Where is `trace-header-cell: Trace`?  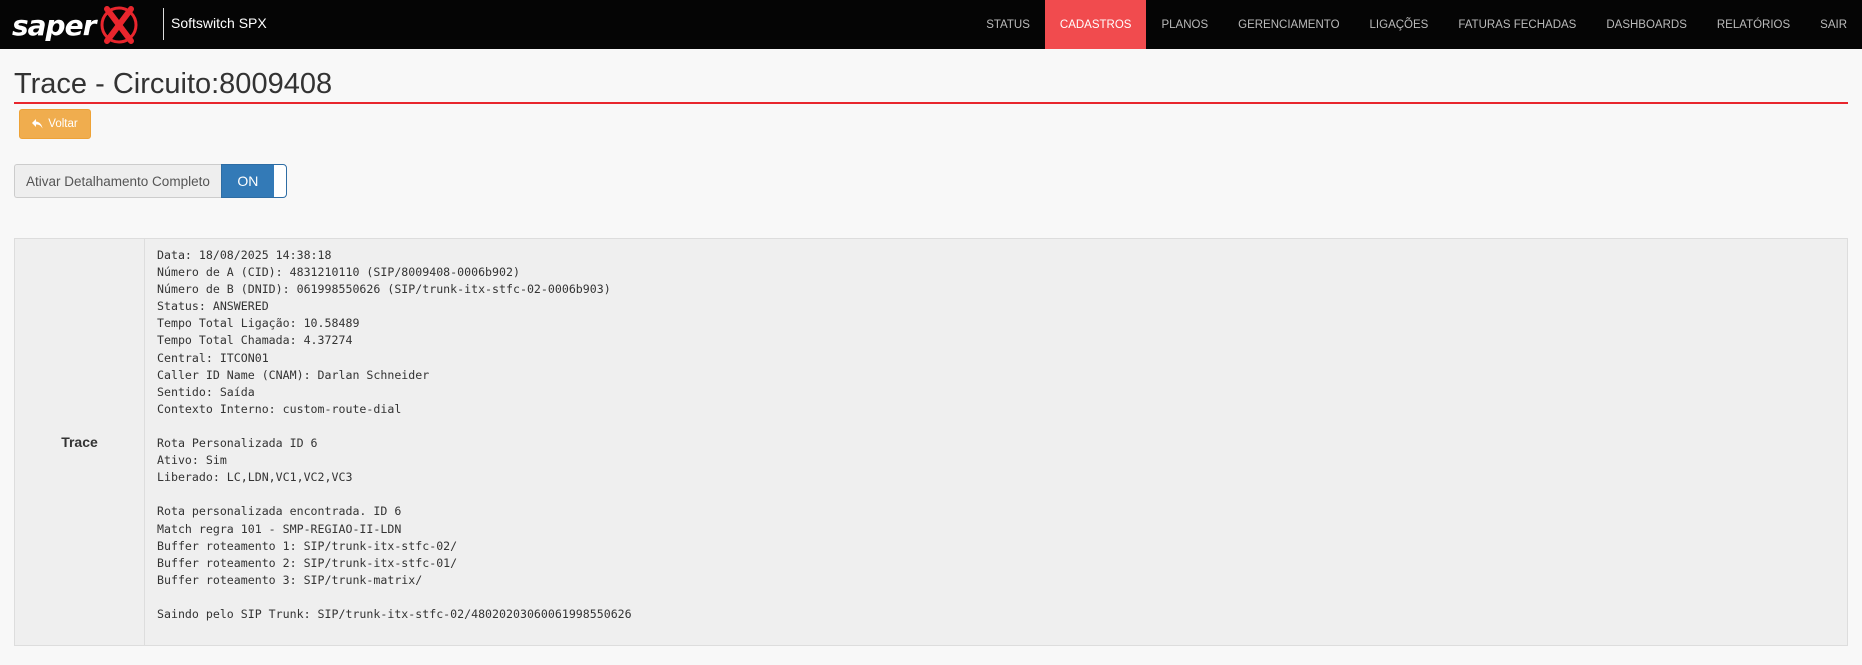 trace-header-cell: Trace is located at coordinates (80, 442).